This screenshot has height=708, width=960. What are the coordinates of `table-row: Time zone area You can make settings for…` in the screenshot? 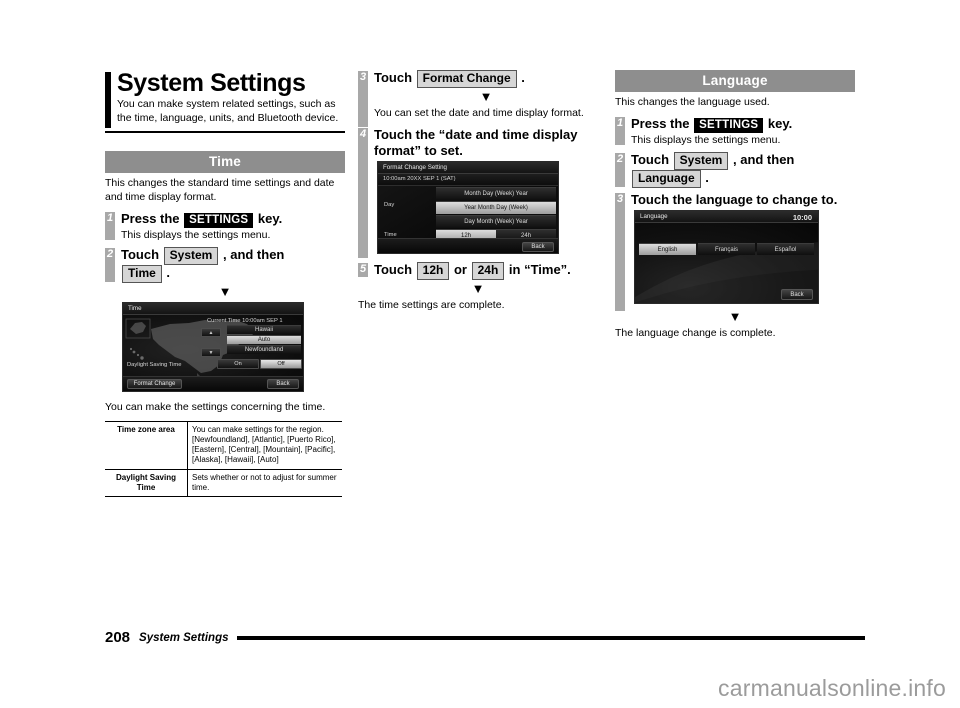 It's located at (223, 445).